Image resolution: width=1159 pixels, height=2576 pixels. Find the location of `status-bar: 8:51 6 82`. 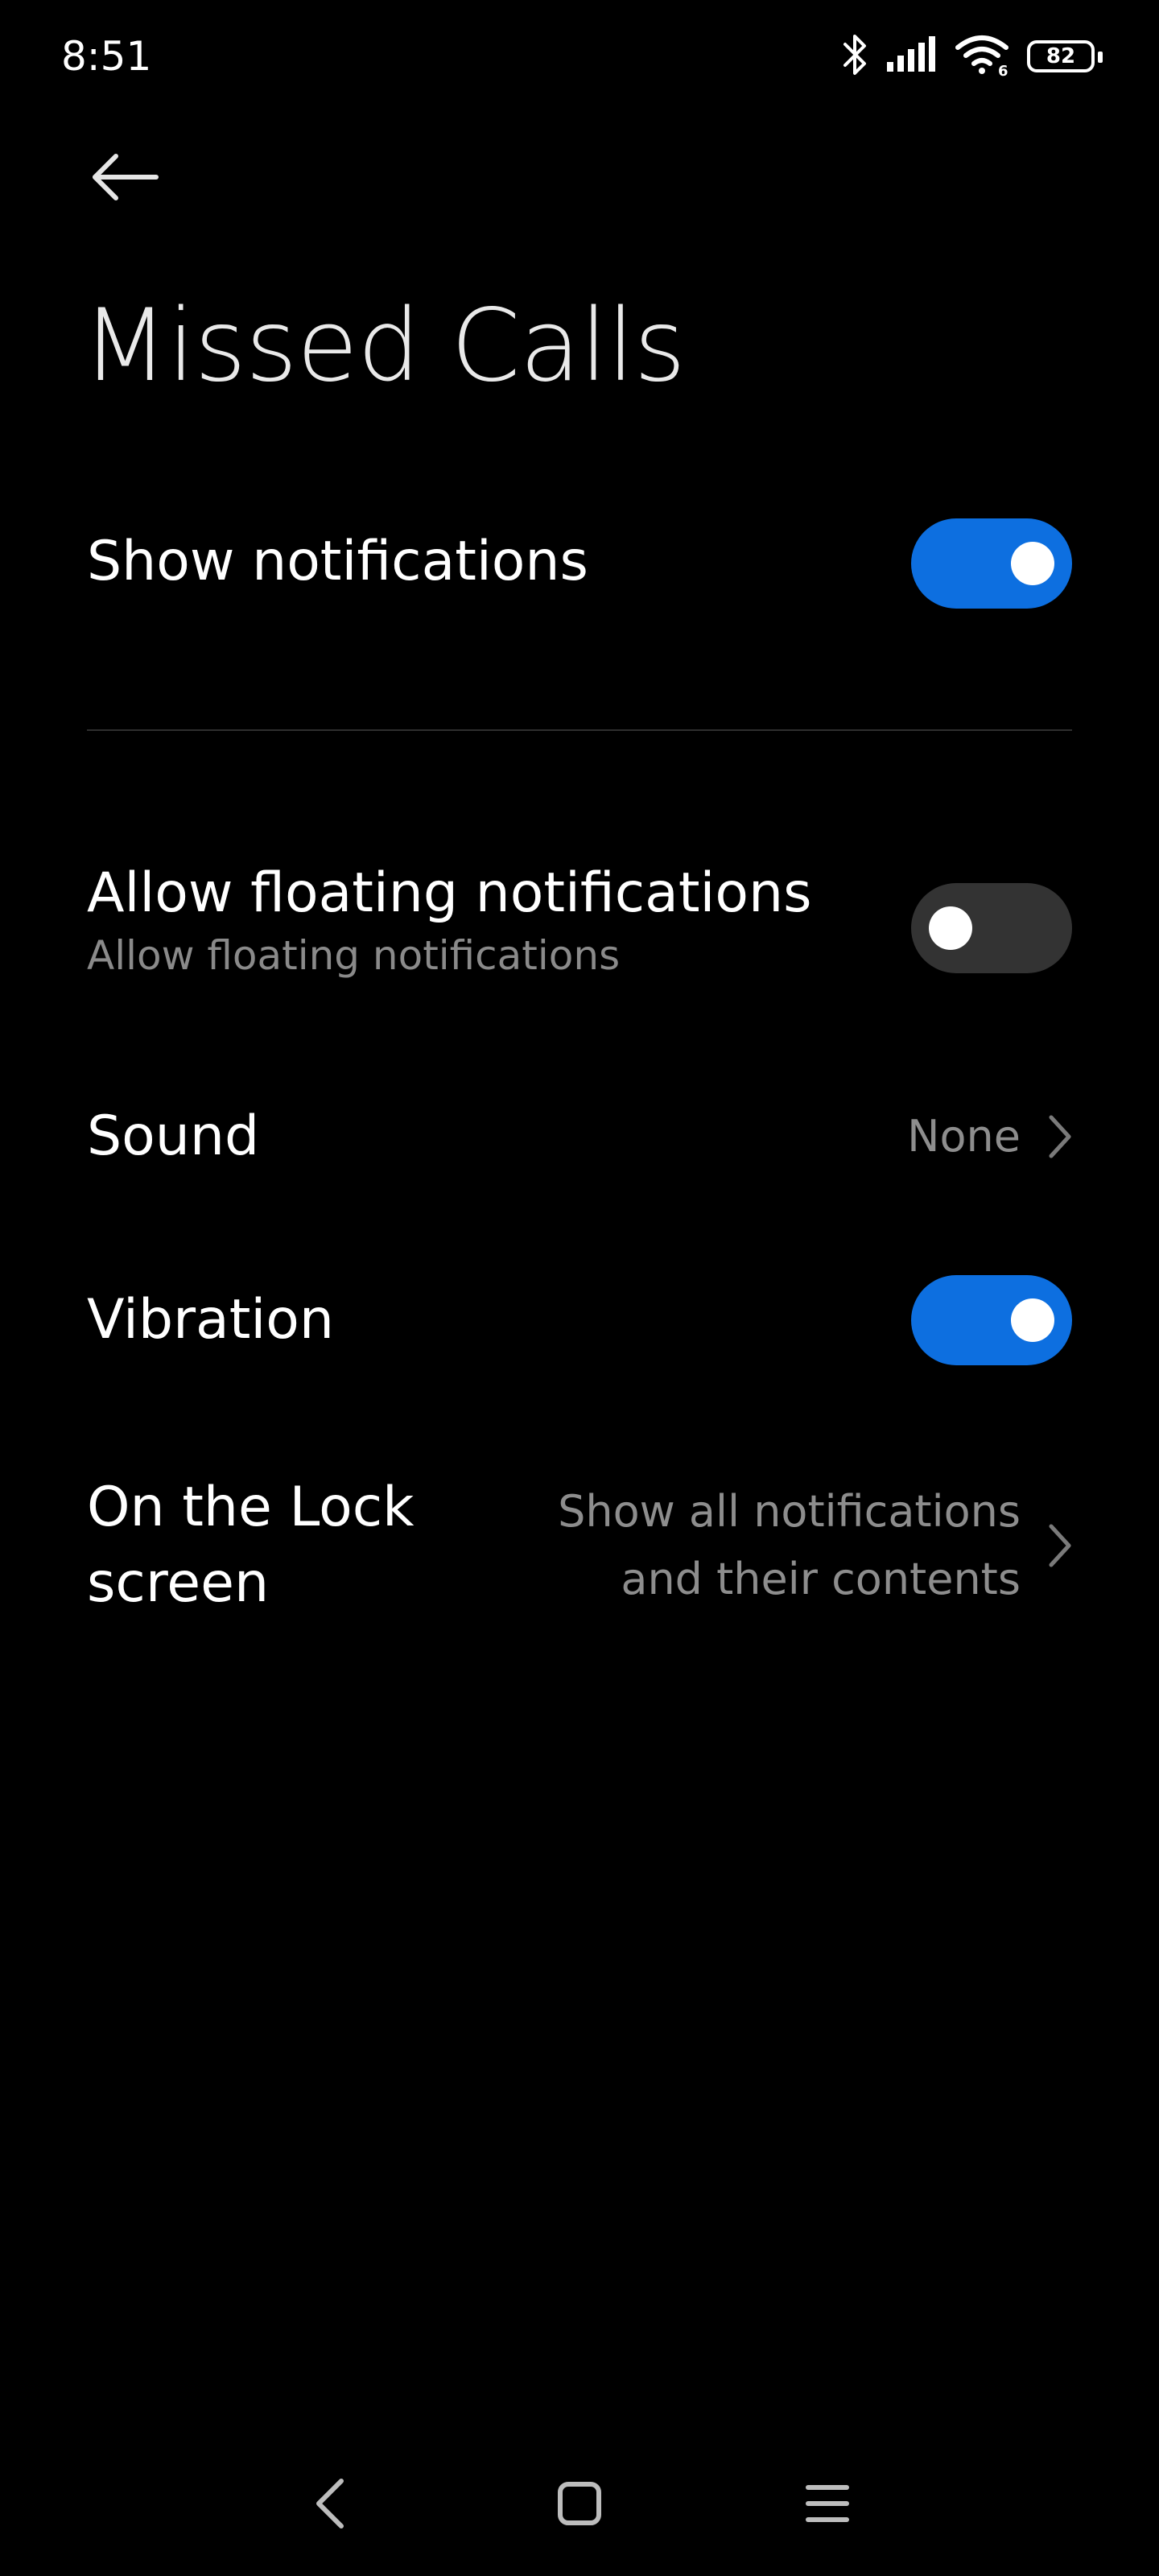

status-bar: 8:51 6 82 is located at coordinates (579, 56).